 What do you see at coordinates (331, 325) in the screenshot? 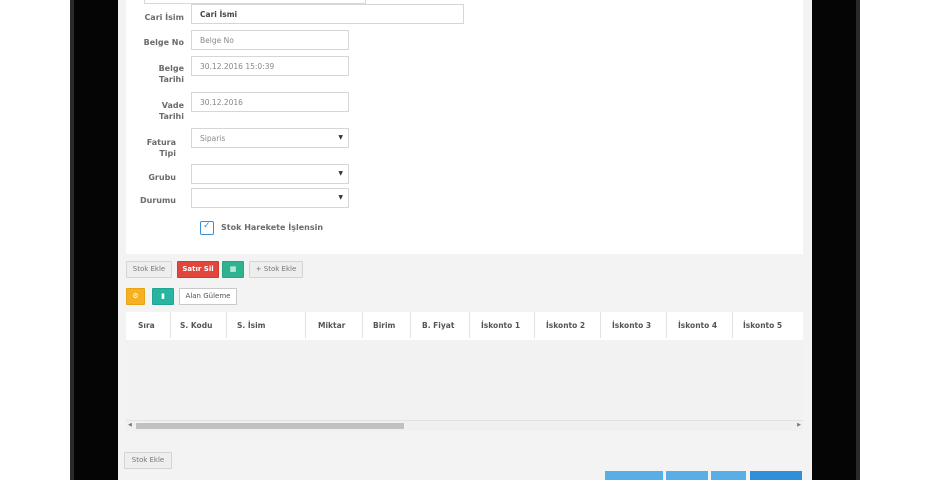
I see `column-header: Miktar` at bounding box center [331, 325].